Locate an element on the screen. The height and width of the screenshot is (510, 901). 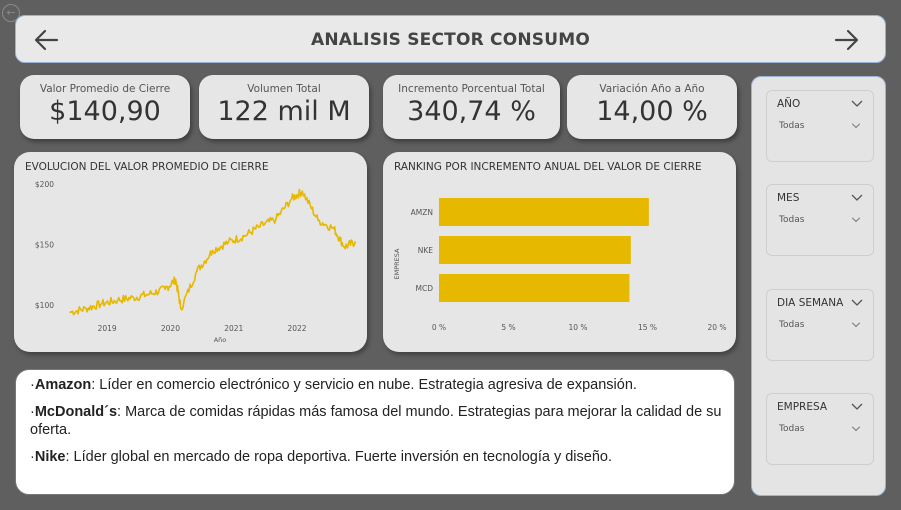
x-tick-label: 0 % is located at coordinates (439, 327).